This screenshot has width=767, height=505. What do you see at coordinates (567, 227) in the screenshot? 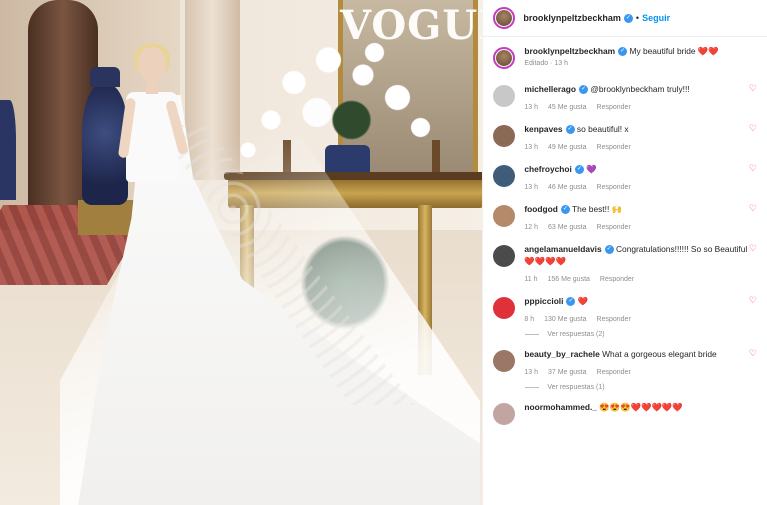
I see `comment-likes: 63 Me gusta` at bounding box center [567, 227].